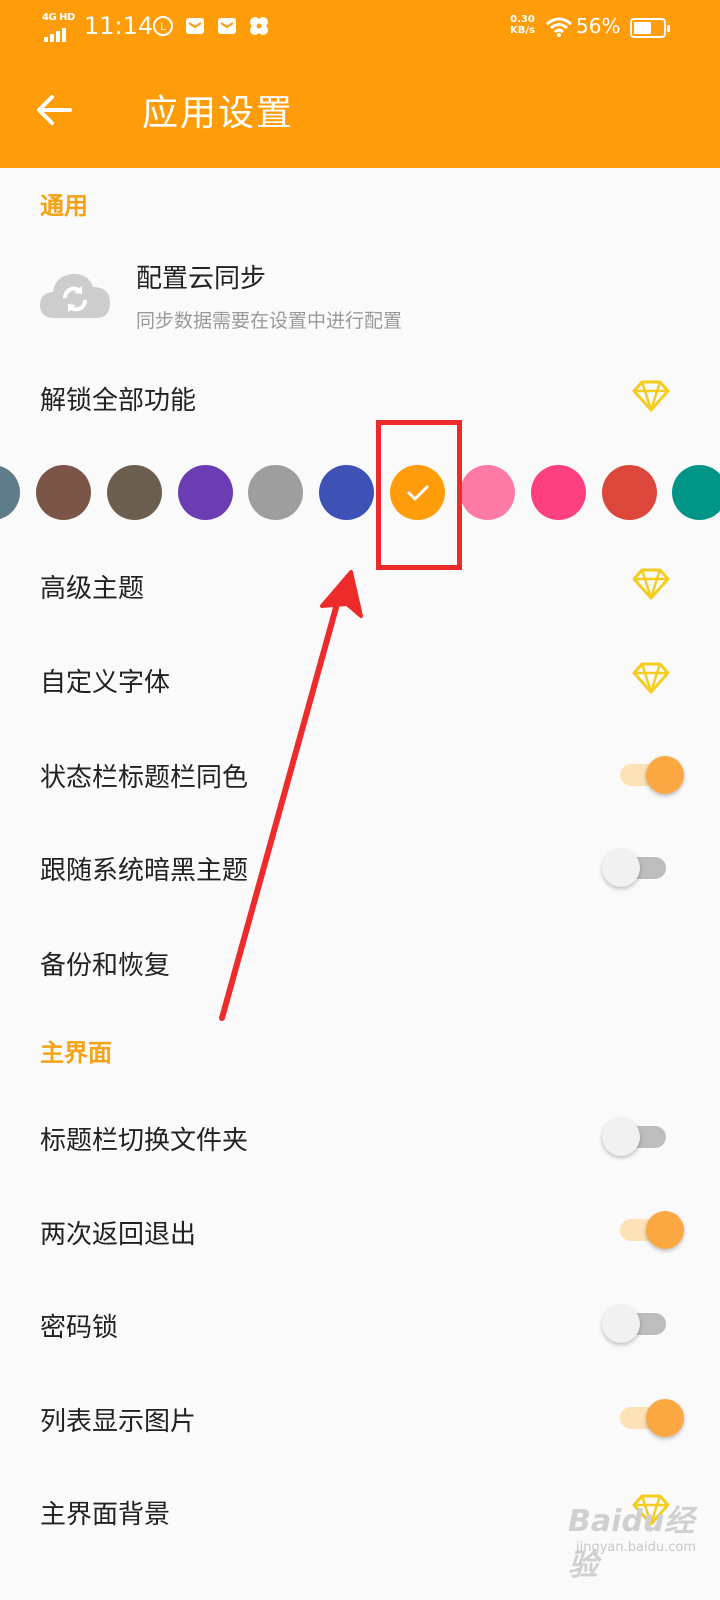 The width and height of the screenshot is (720, 1600). What do you see at coordinates (105, 1515) in the screenshot?
I see `main-background-label: 主界面背景` at bounding box center [105, 1515].